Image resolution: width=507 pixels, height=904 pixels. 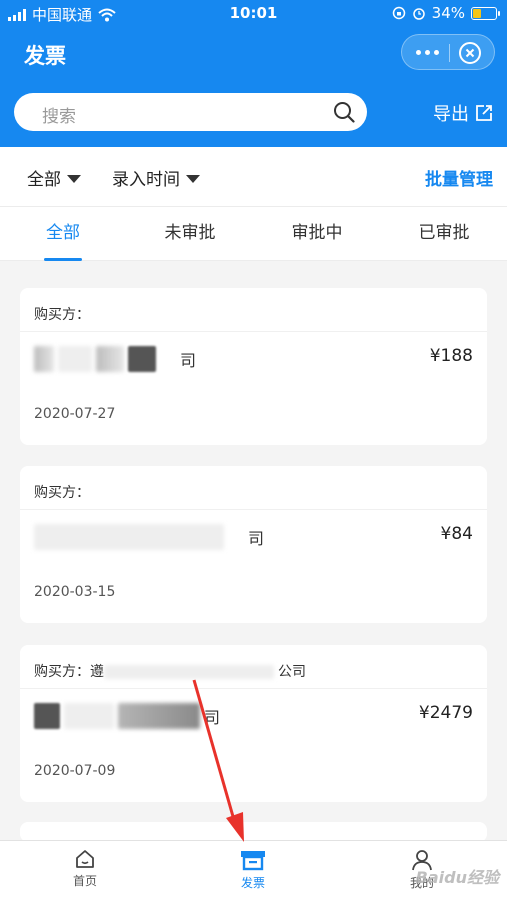 What do you see at coordinates (75, 592) in the screenshot?
I see `invoice-date: 2020-03-15` at bounding box center [75, 592].